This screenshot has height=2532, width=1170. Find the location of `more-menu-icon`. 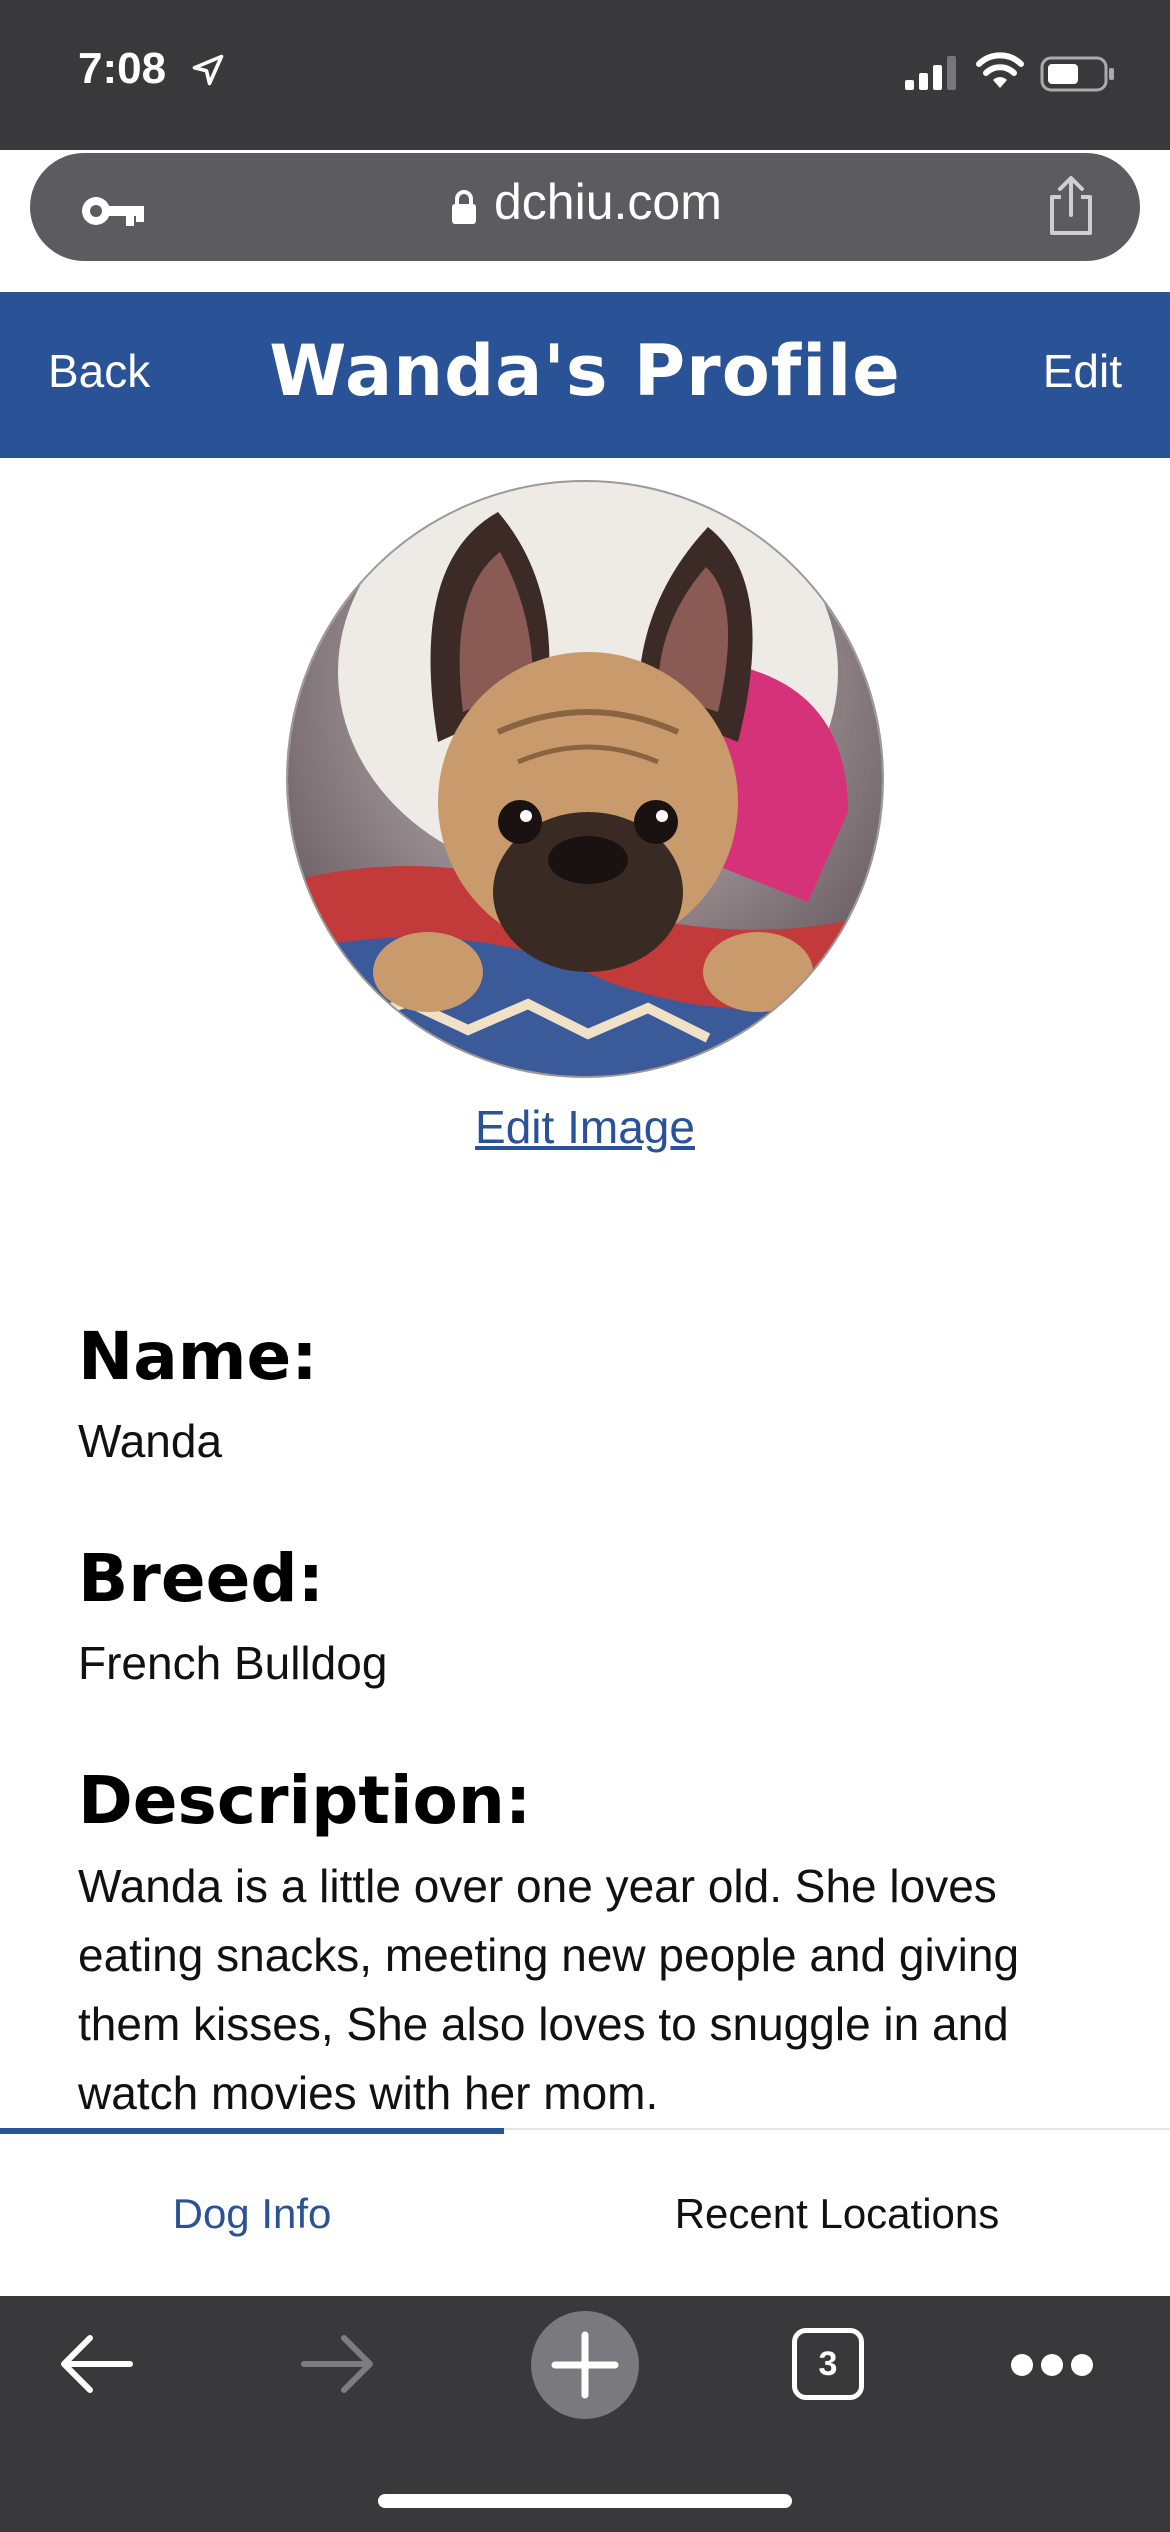

more-menu-icon is located at coordinates (1052, 2365).